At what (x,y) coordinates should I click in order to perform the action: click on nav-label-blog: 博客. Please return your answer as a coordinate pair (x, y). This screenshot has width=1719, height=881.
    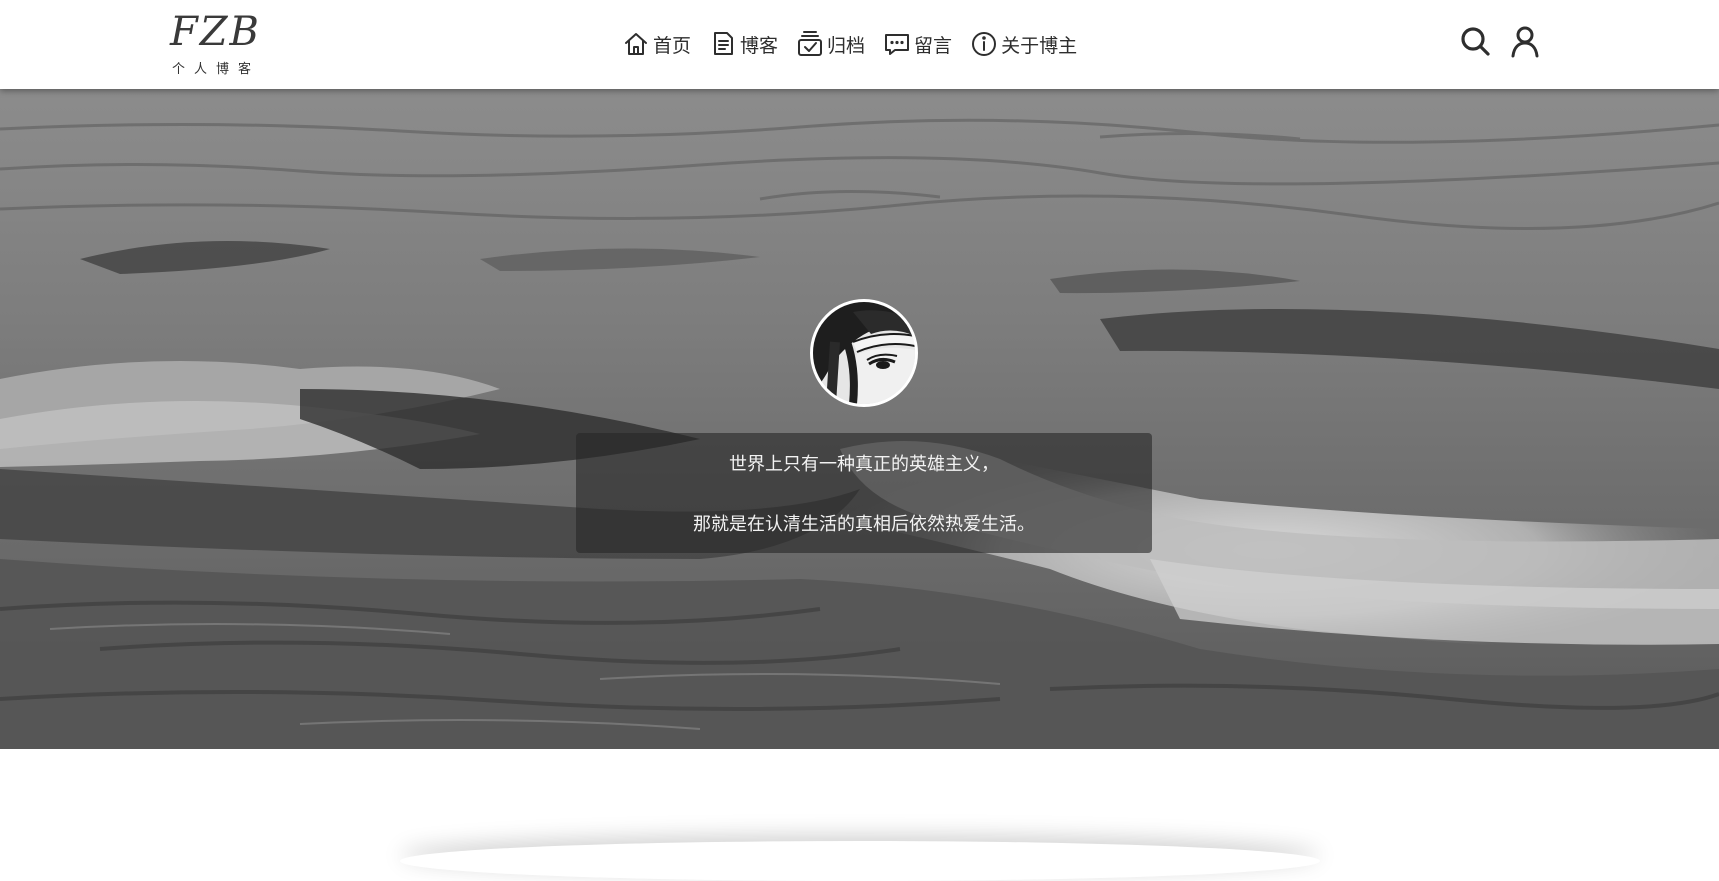
    Looking at the image, I should click on (759, 45).